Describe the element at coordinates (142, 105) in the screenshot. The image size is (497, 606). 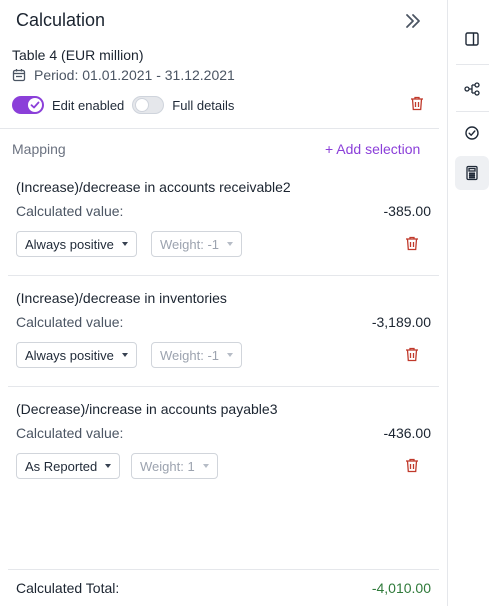
I see `toggle-knob` at that location.